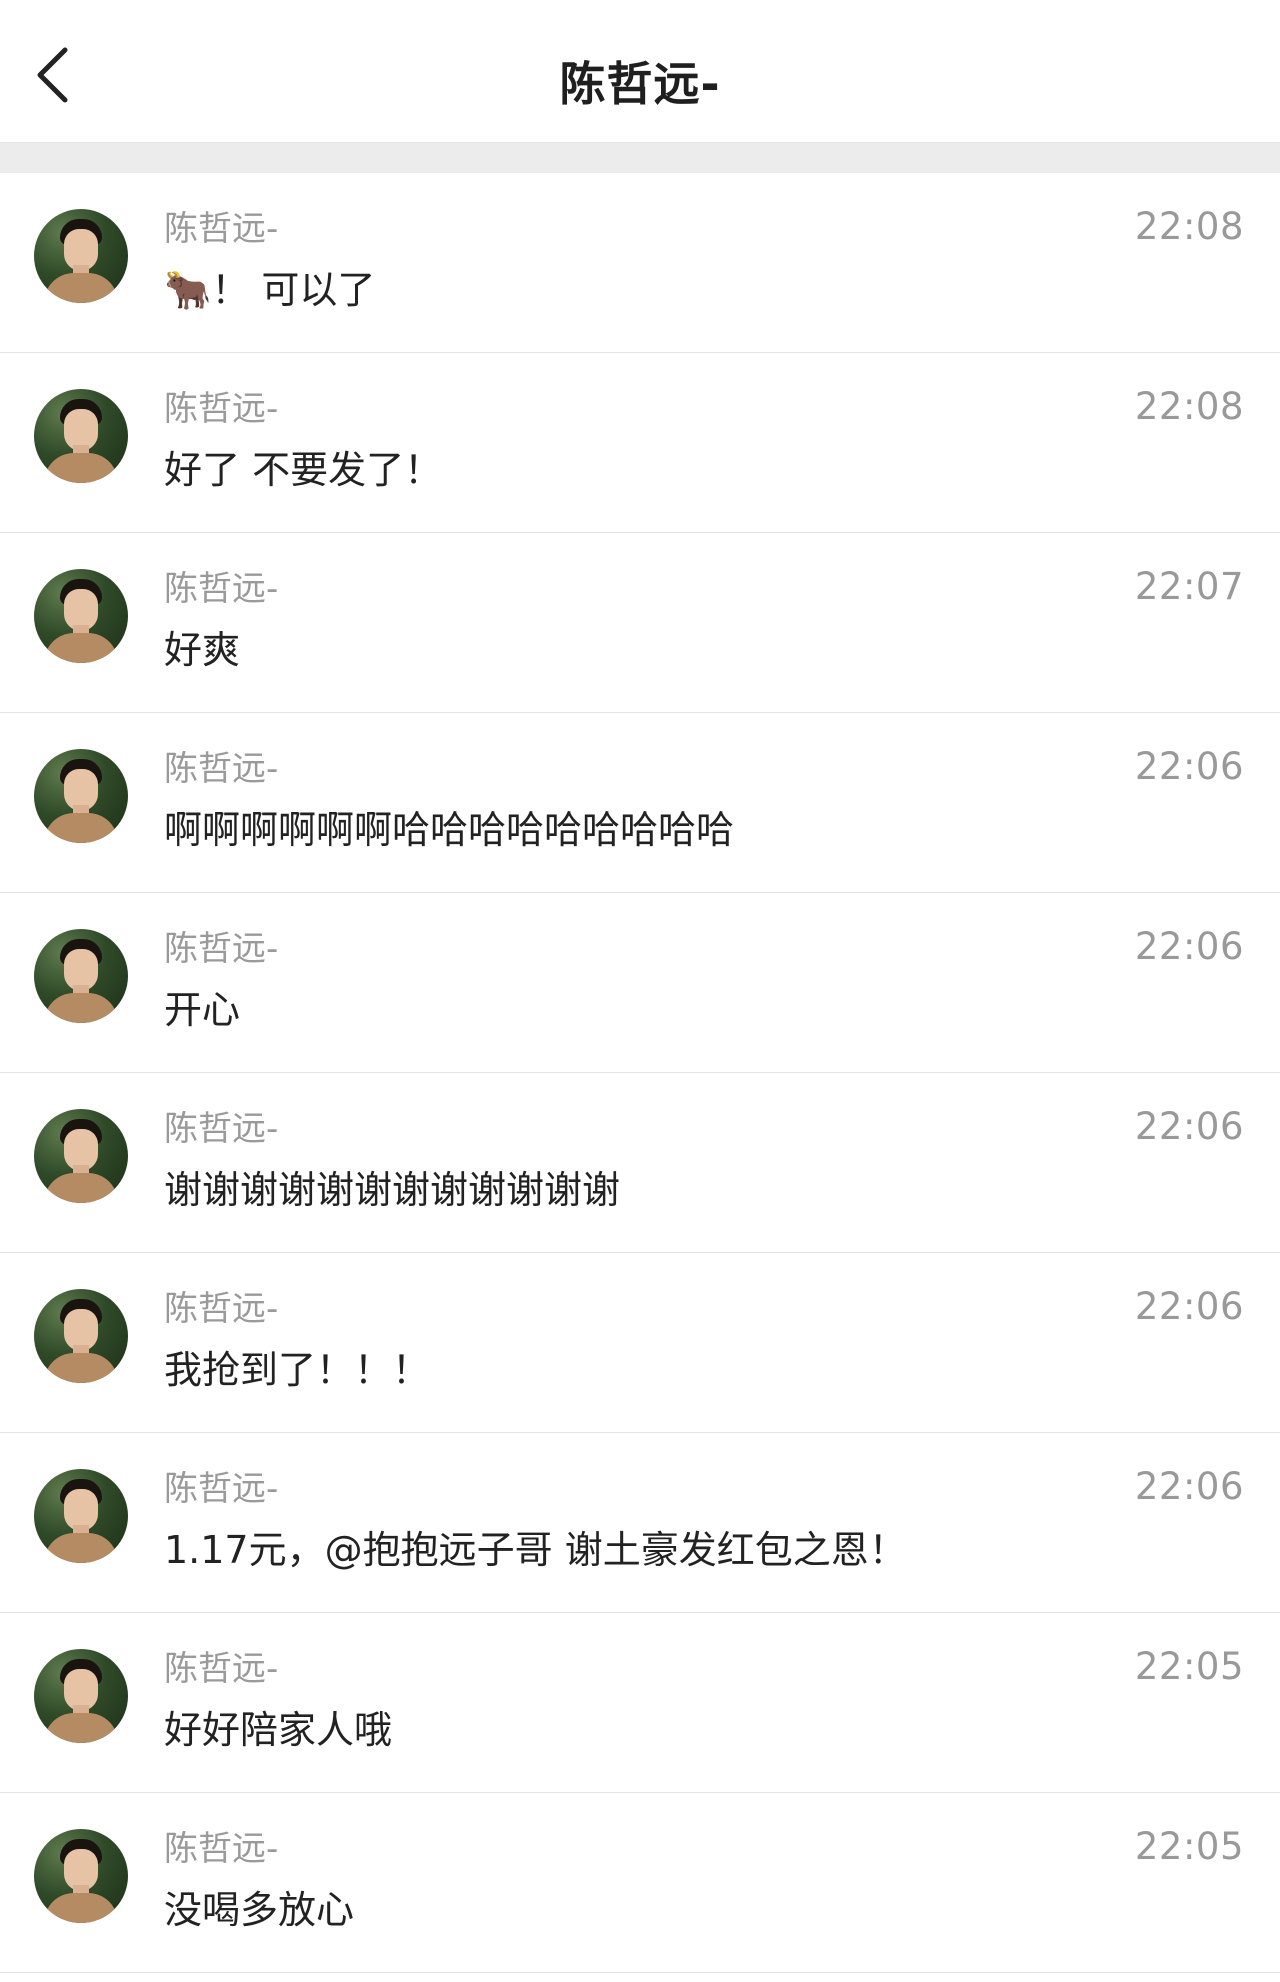  What do you see at coordinates (297, 1370) in the screenshot?
I see `message-text: 我抢到了！！！` at bounding box center [297, 1370].